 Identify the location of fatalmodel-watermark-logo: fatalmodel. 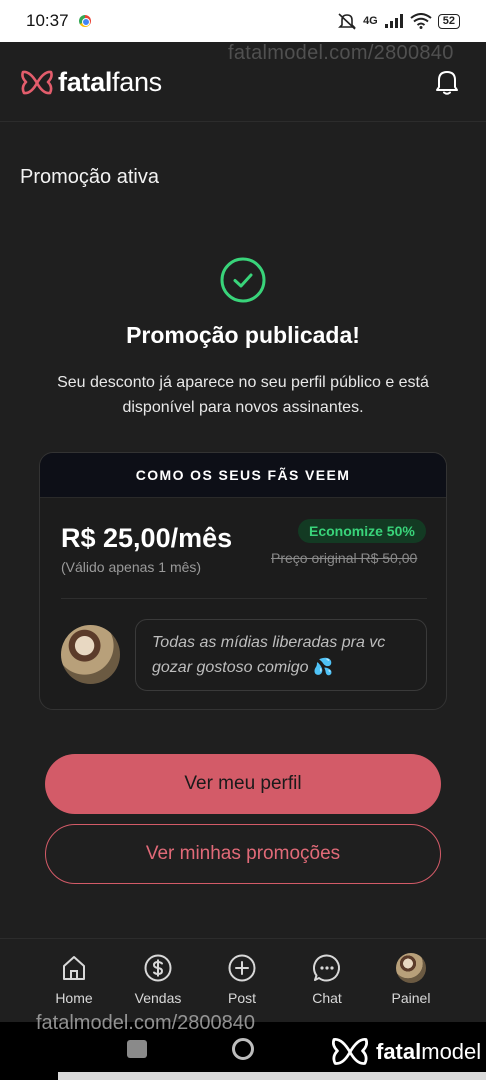
(405, 1052).